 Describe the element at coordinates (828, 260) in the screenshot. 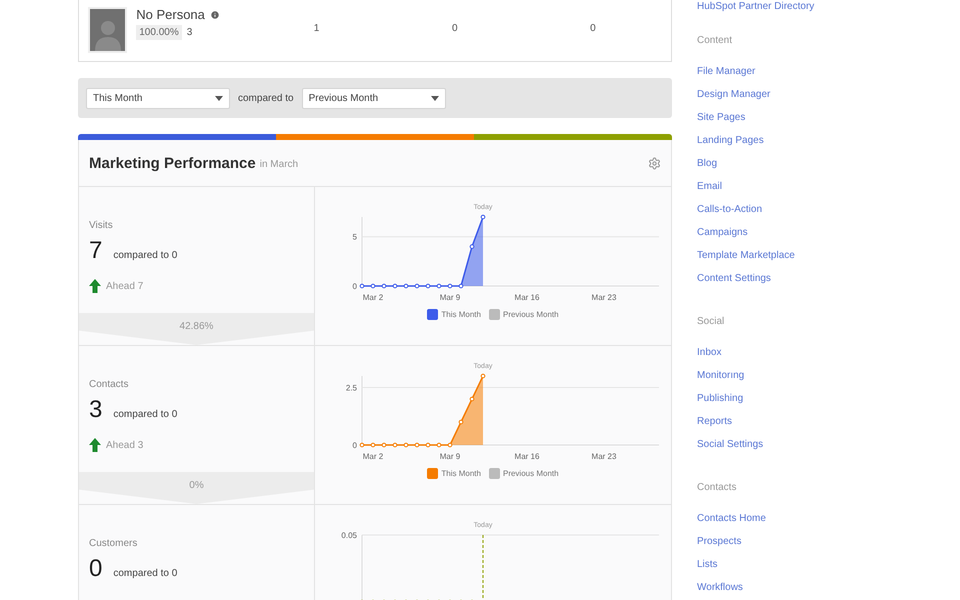

I see `sidebar-link: Template Marketplace` at that location.